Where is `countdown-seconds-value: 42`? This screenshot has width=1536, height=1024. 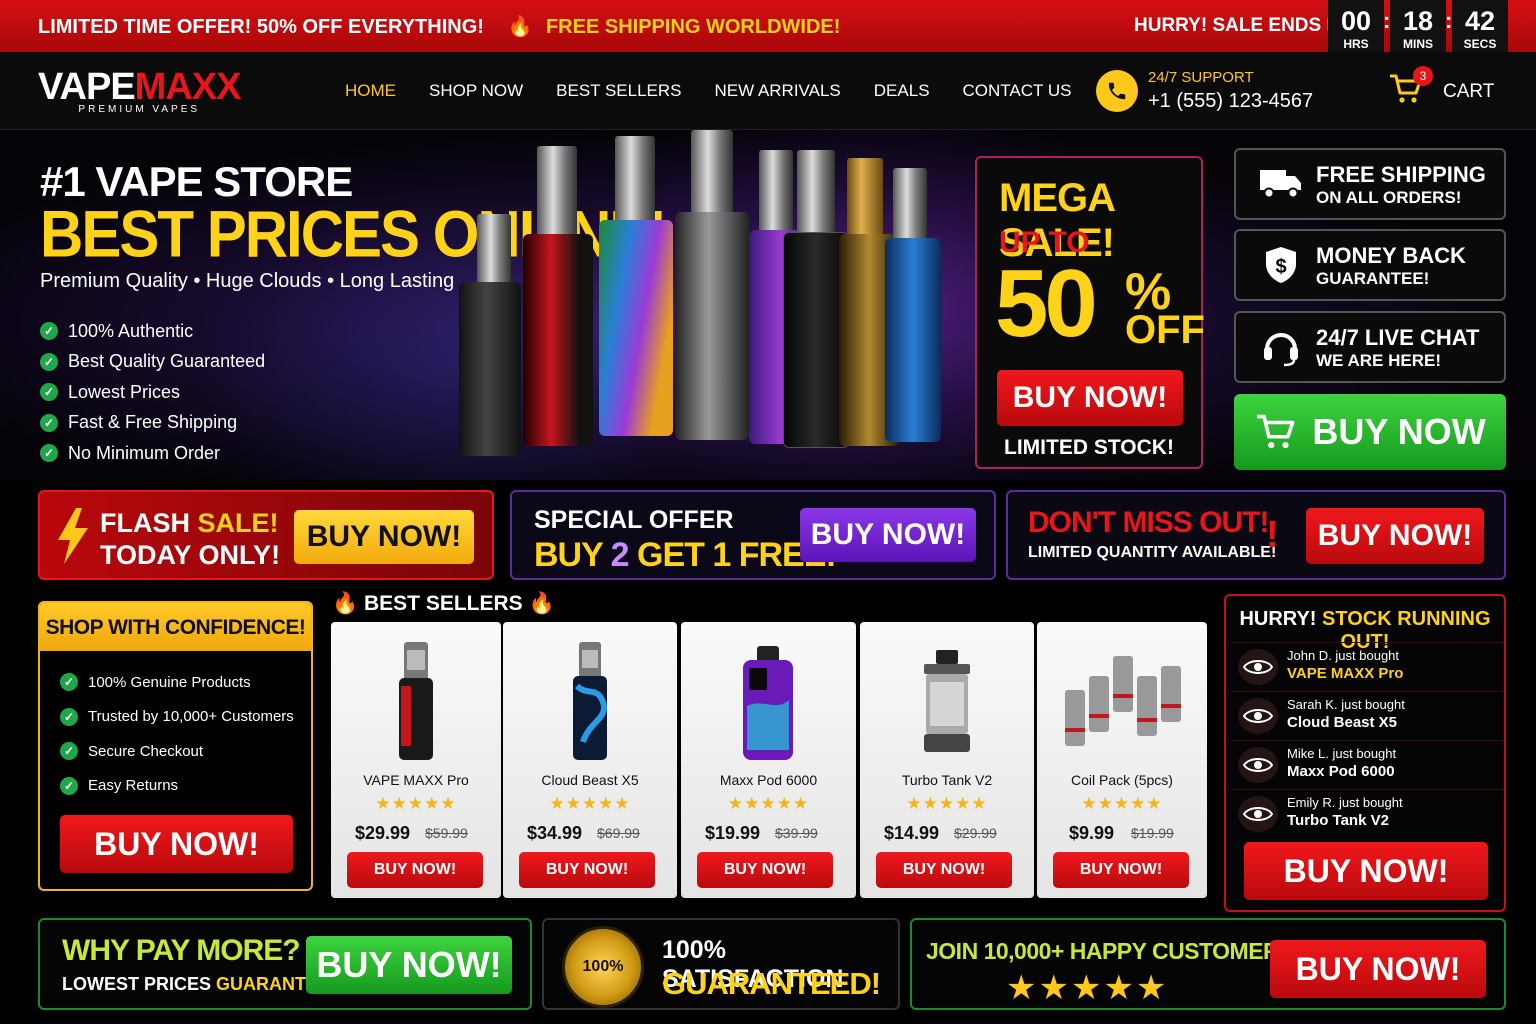
countdown-seconds-value: 42 is located at coordinates (1480, 21).